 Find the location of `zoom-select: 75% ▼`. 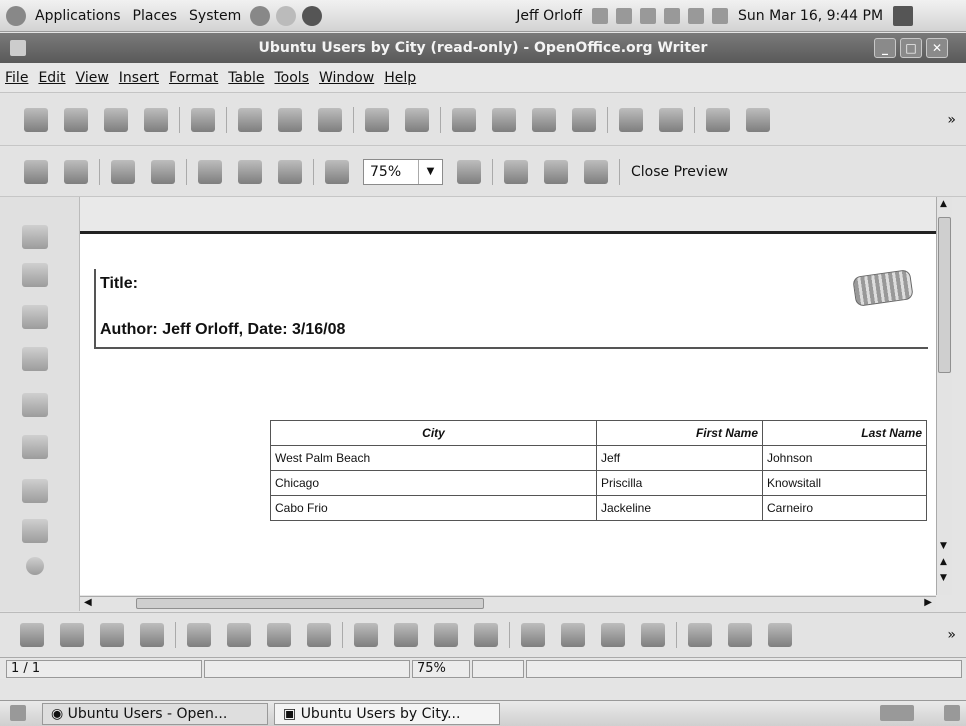

zoom-select: 75% ▼ is located at coordinates (403, 171).